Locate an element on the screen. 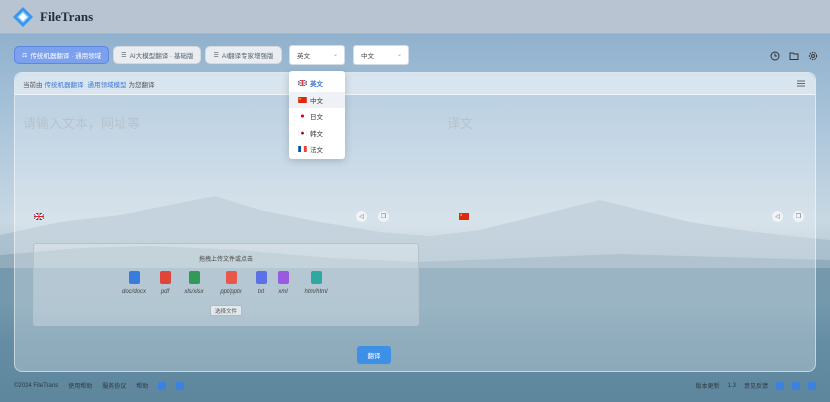  mode-label: 传统机器翻译 · 通用领域 is located at coordinates (66, 56).